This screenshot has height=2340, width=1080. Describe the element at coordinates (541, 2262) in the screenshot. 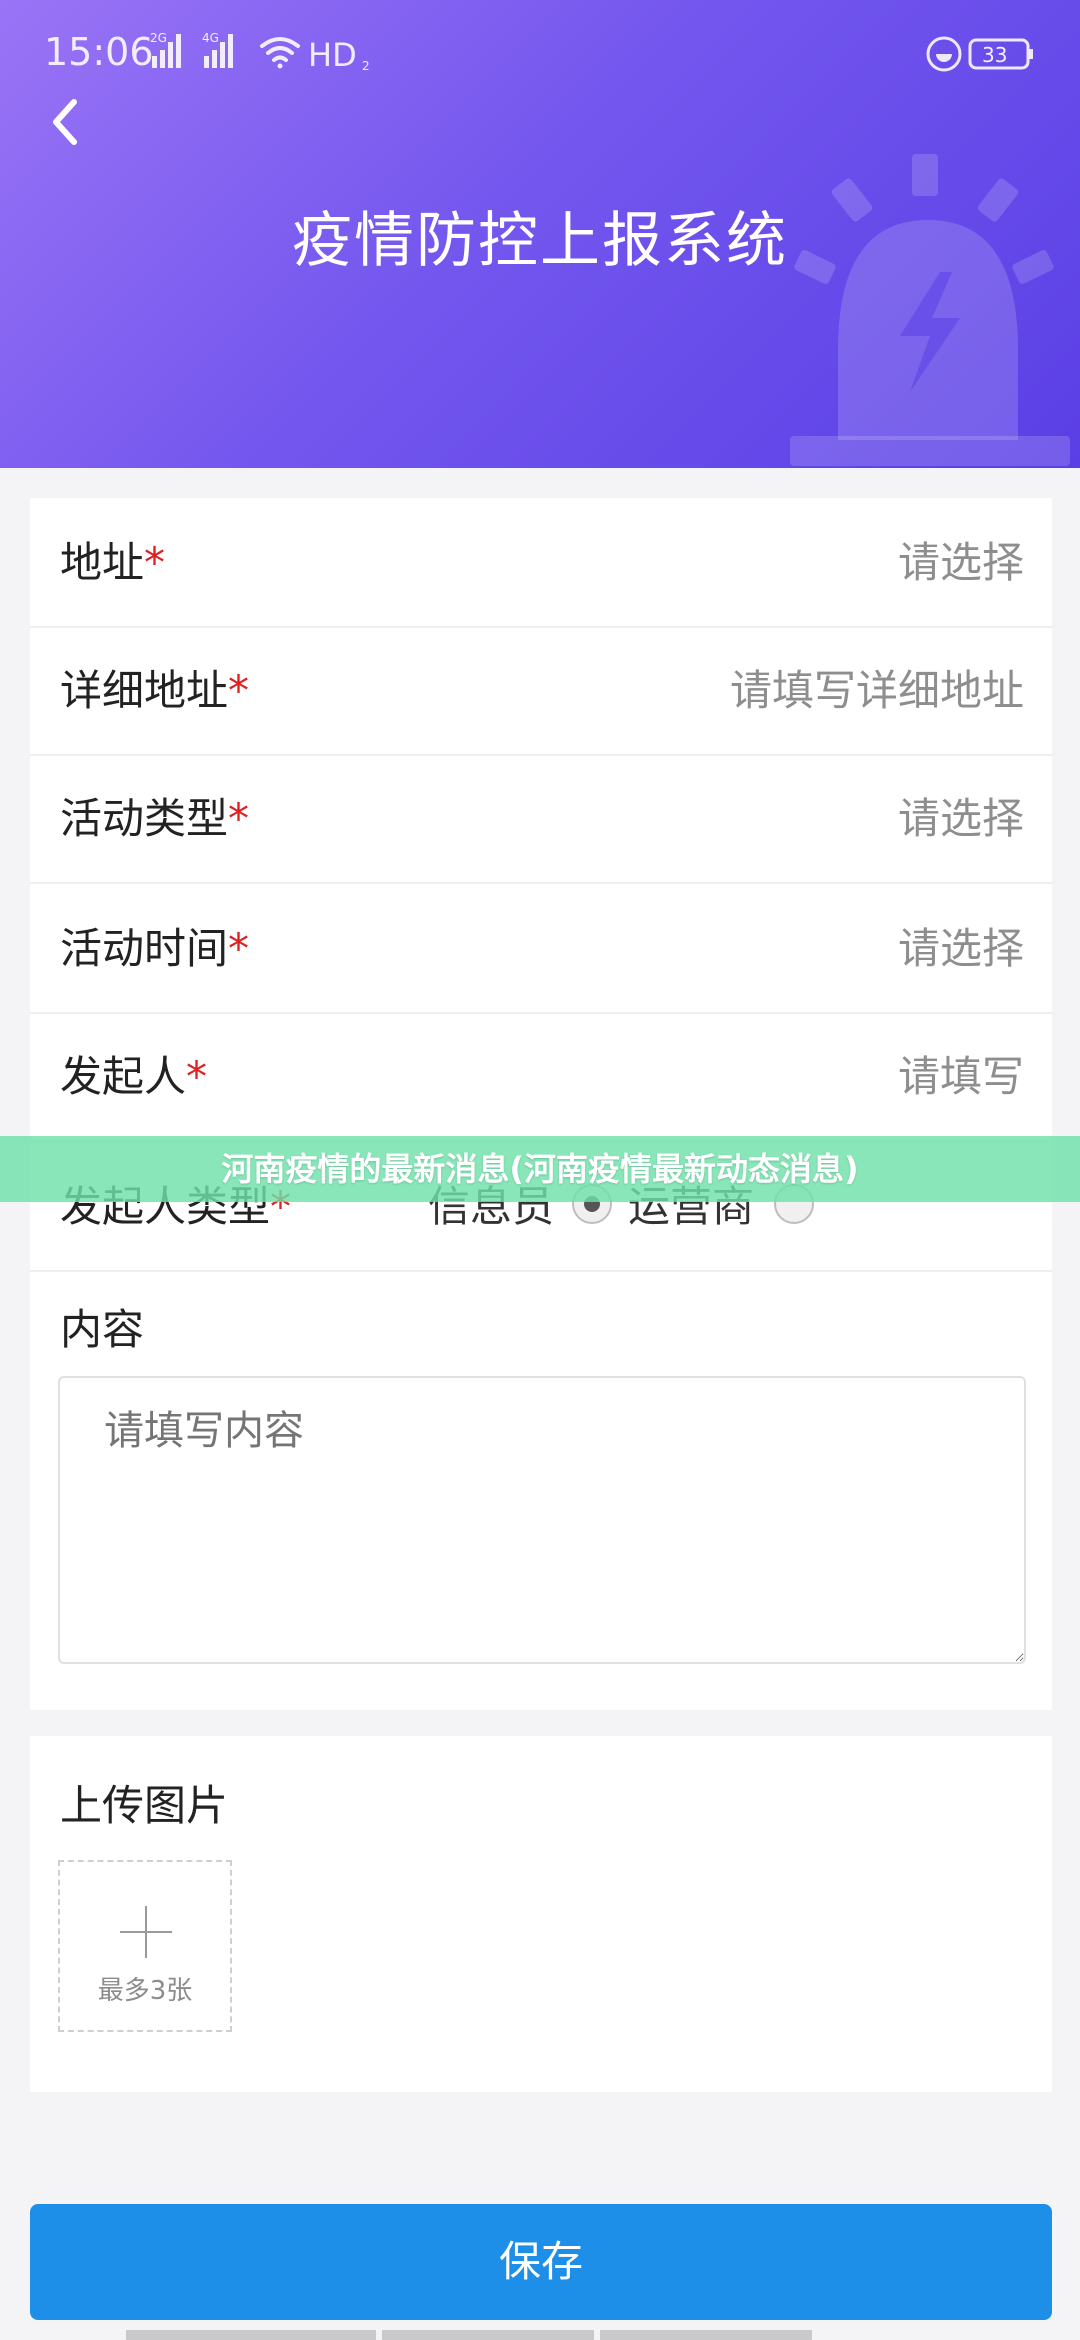

I see `save-button: 保存` at that location.